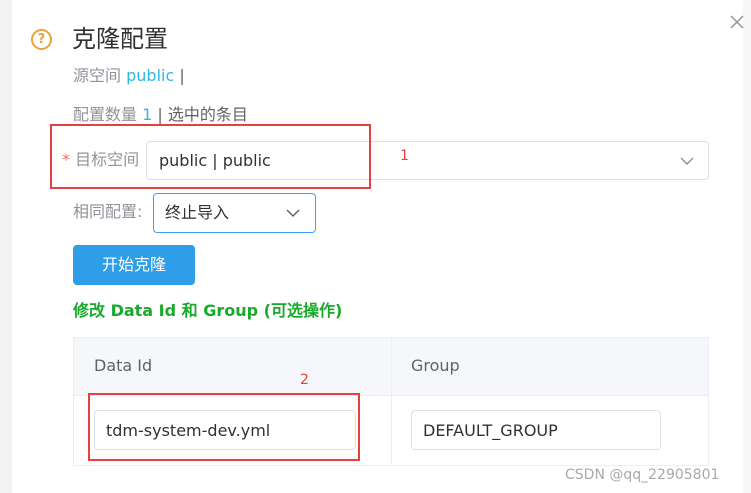 The image size is (751, 493). I want to click on same-config-policy-value: 终止导入, so click(197, 212).